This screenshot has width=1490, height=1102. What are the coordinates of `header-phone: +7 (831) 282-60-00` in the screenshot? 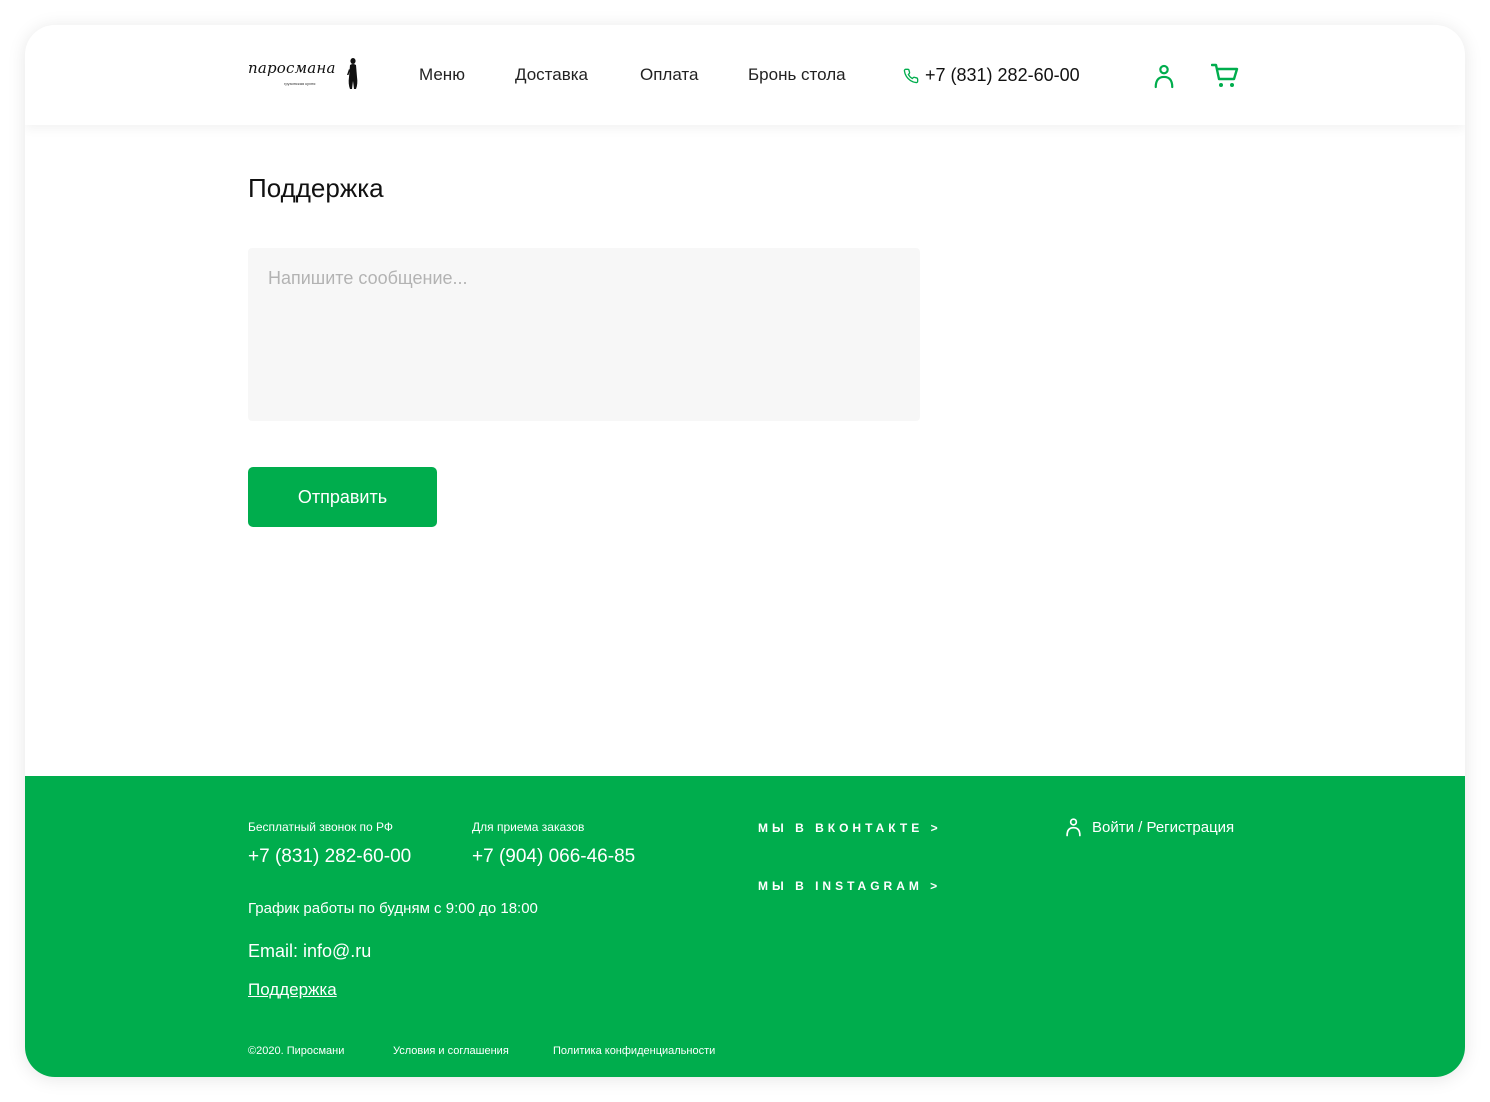 It's located at (991, 75).